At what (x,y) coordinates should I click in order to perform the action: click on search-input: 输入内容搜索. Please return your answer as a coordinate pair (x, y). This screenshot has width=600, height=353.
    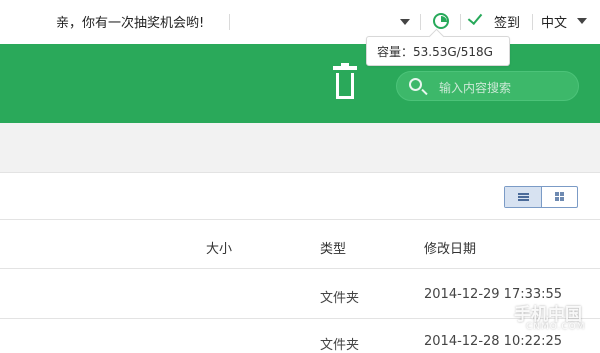
    Looking at the image, I should click on (487, 86).